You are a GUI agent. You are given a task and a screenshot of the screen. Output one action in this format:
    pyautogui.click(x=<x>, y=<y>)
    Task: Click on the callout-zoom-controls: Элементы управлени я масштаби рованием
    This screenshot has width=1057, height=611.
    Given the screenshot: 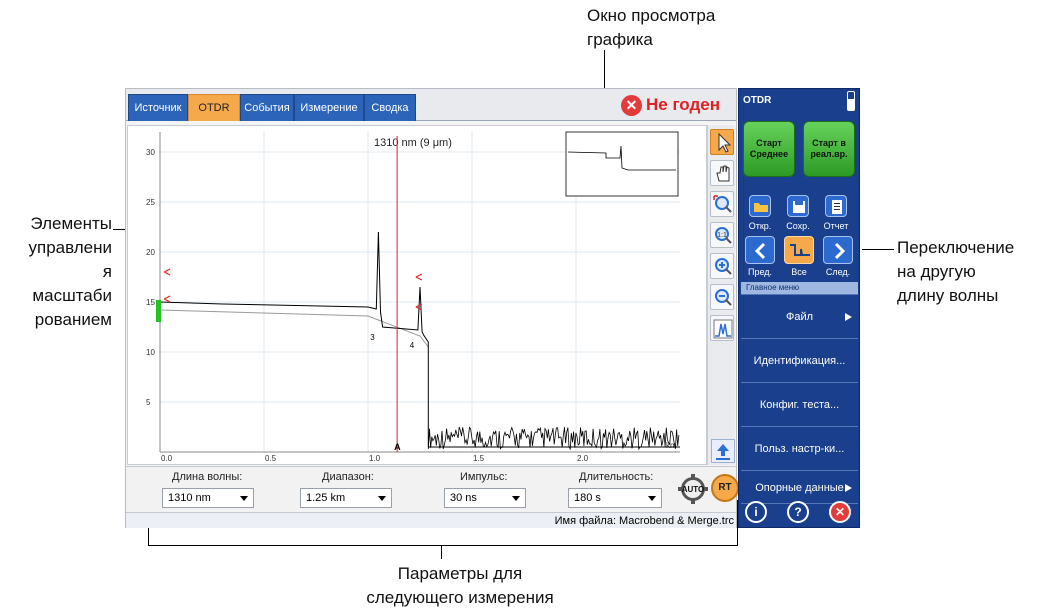 What is the action you would take?
    pyautogui.click(x=70, y=272)
    